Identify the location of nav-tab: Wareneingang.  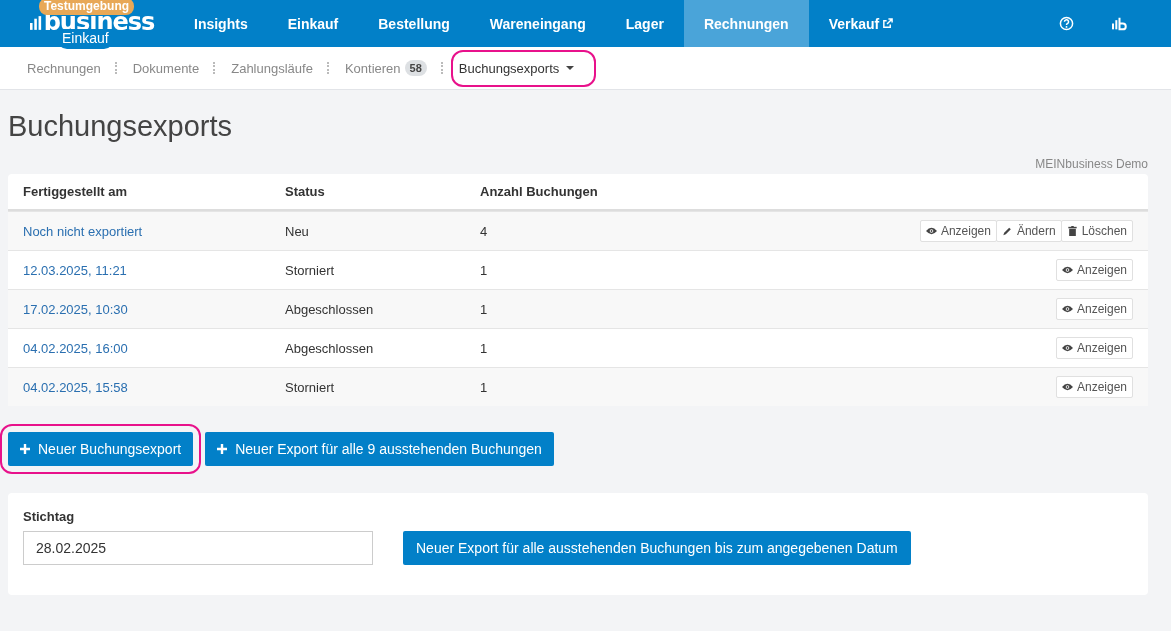
(537, 23).